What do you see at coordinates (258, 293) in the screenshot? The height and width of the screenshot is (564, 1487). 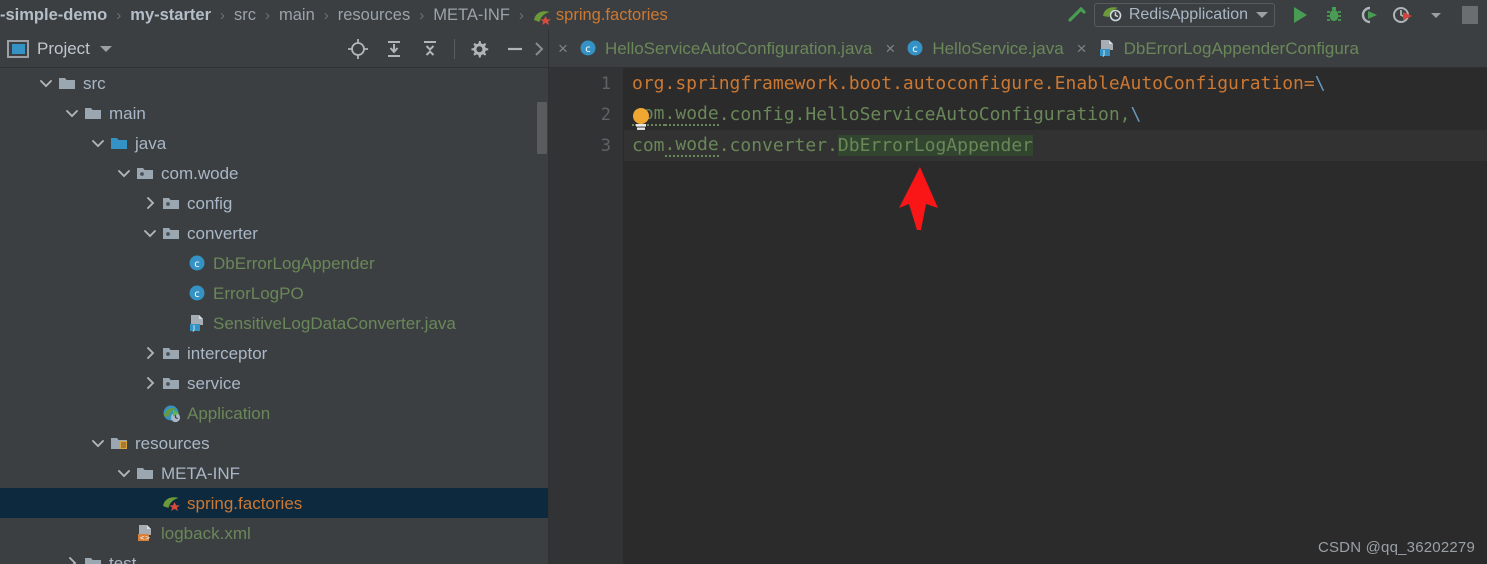 I see `tree-row-label: ErrorLogPO` at bounding box center [258, 293].